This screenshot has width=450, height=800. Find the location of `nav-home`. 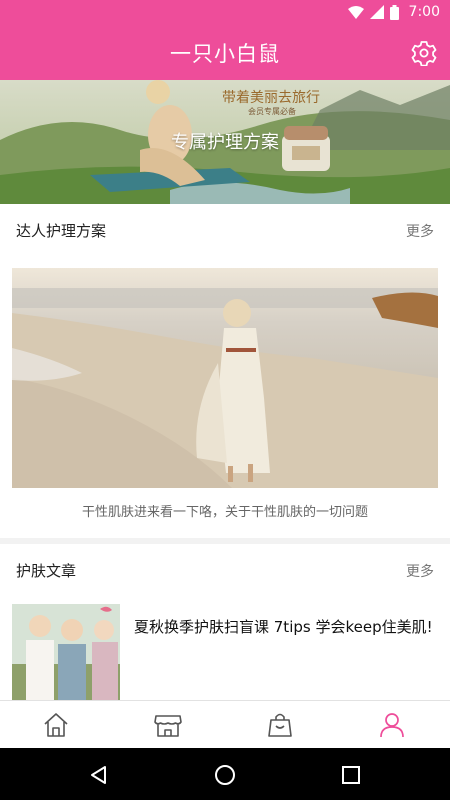

nav-home is located at coordinates (56, 725).